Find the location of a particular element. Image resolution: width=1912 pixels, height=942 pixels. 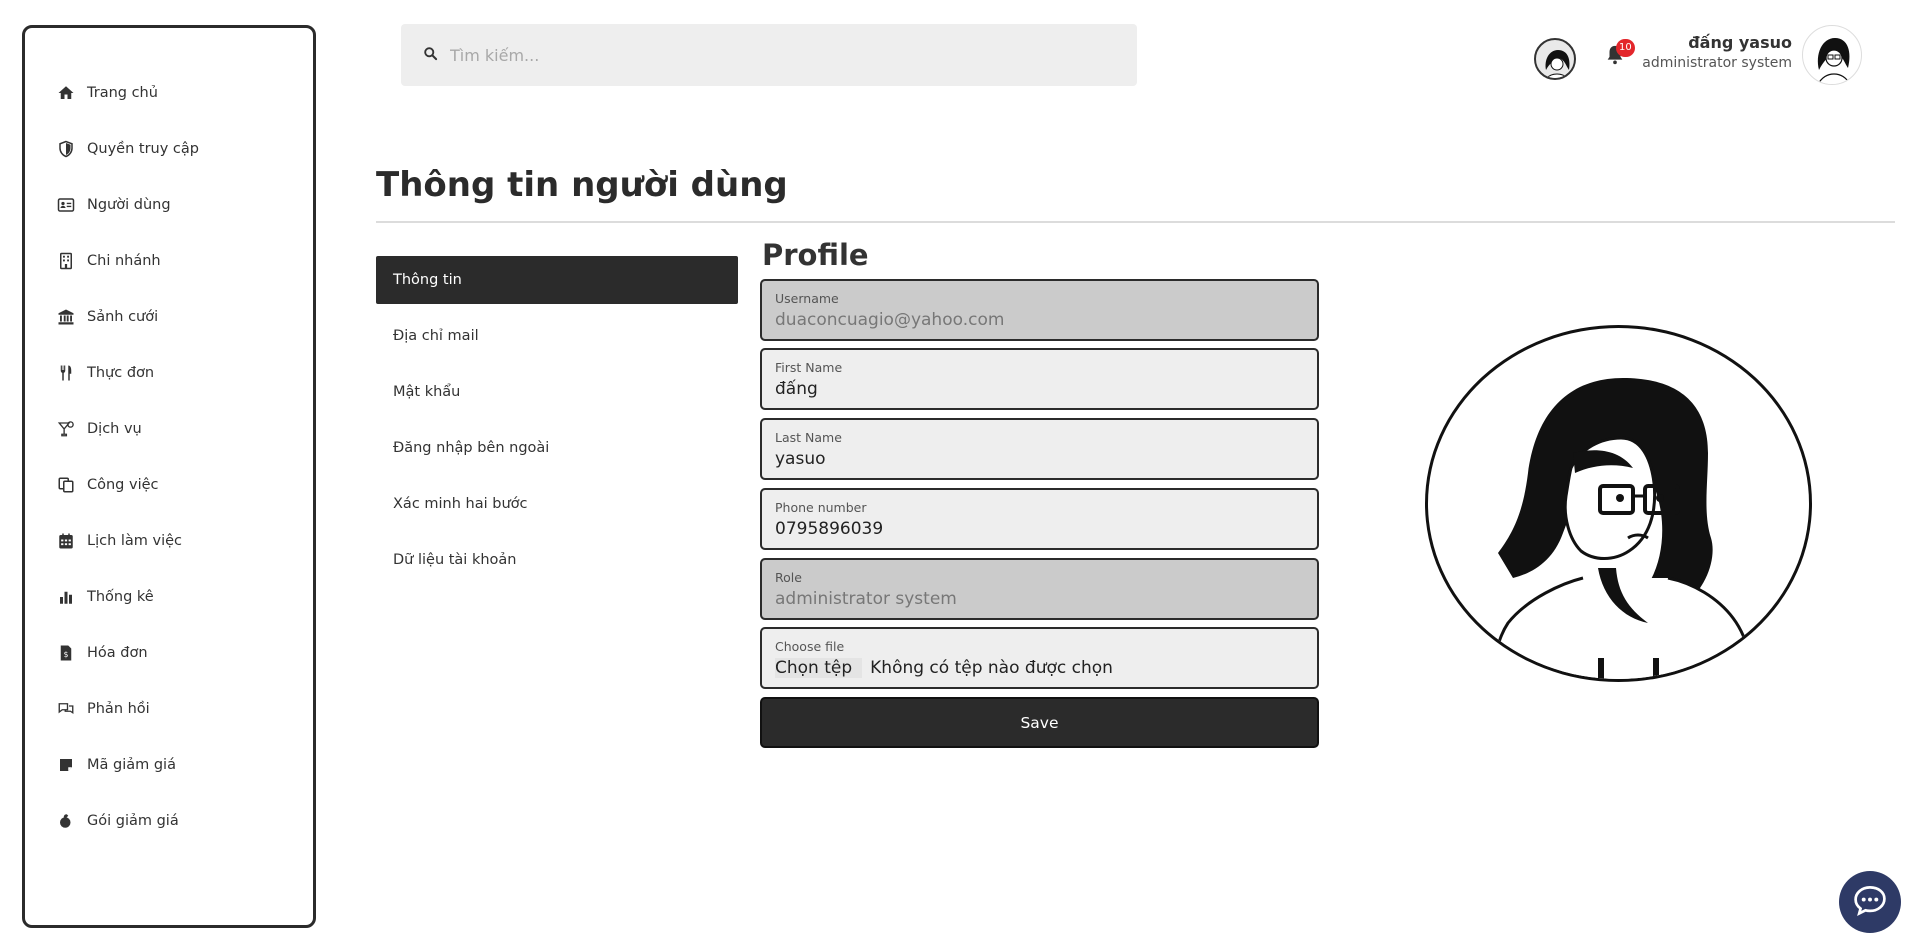

last-name-value: yasuo is located at coordinates (1039, 459).